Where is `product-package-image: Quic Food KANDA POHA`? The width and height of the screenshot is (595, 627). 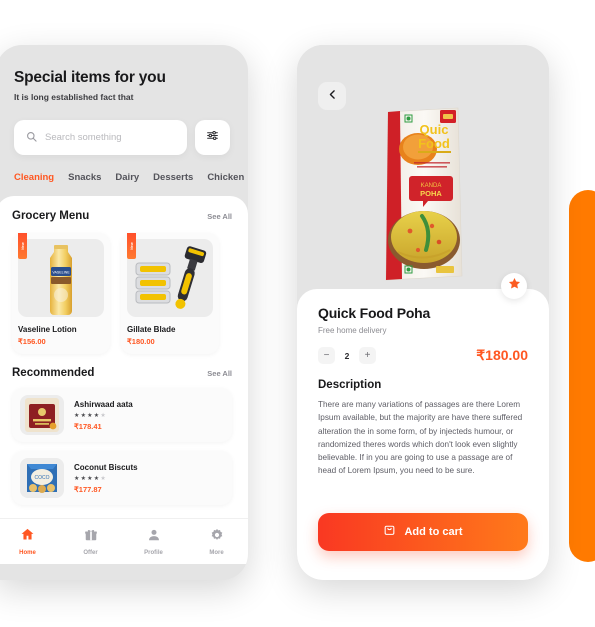
product-package-image: Quic Food KANDA POHA is located at coordinates (423, 192).